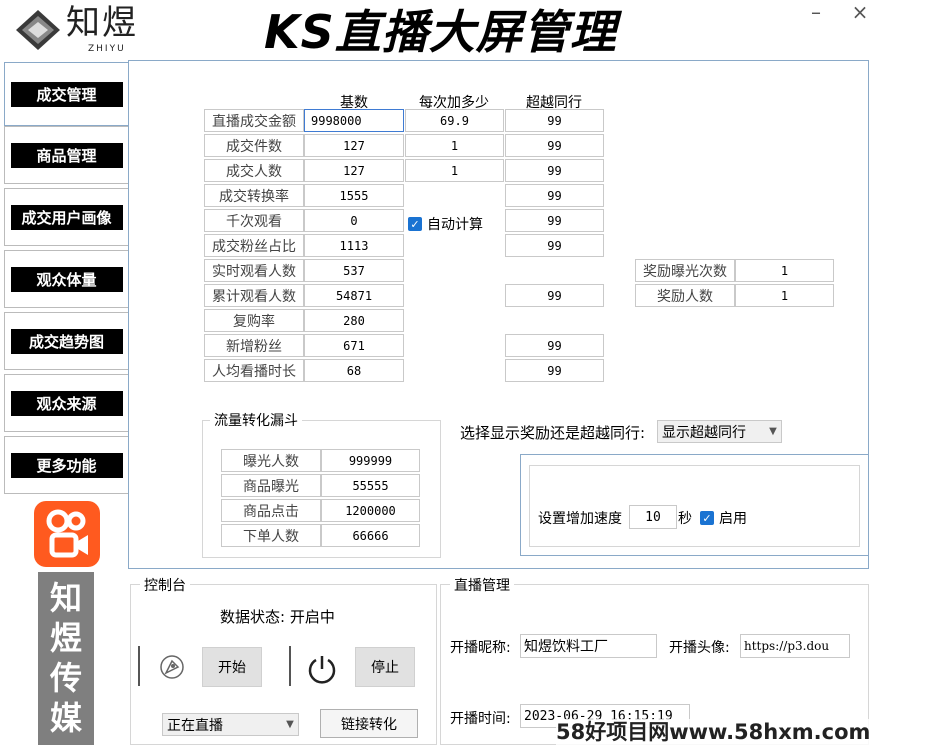 This screenshot has height=745, width=925. I want to click on auto-calc-checkbox: ✓ 自动计算, so click(445, 224).